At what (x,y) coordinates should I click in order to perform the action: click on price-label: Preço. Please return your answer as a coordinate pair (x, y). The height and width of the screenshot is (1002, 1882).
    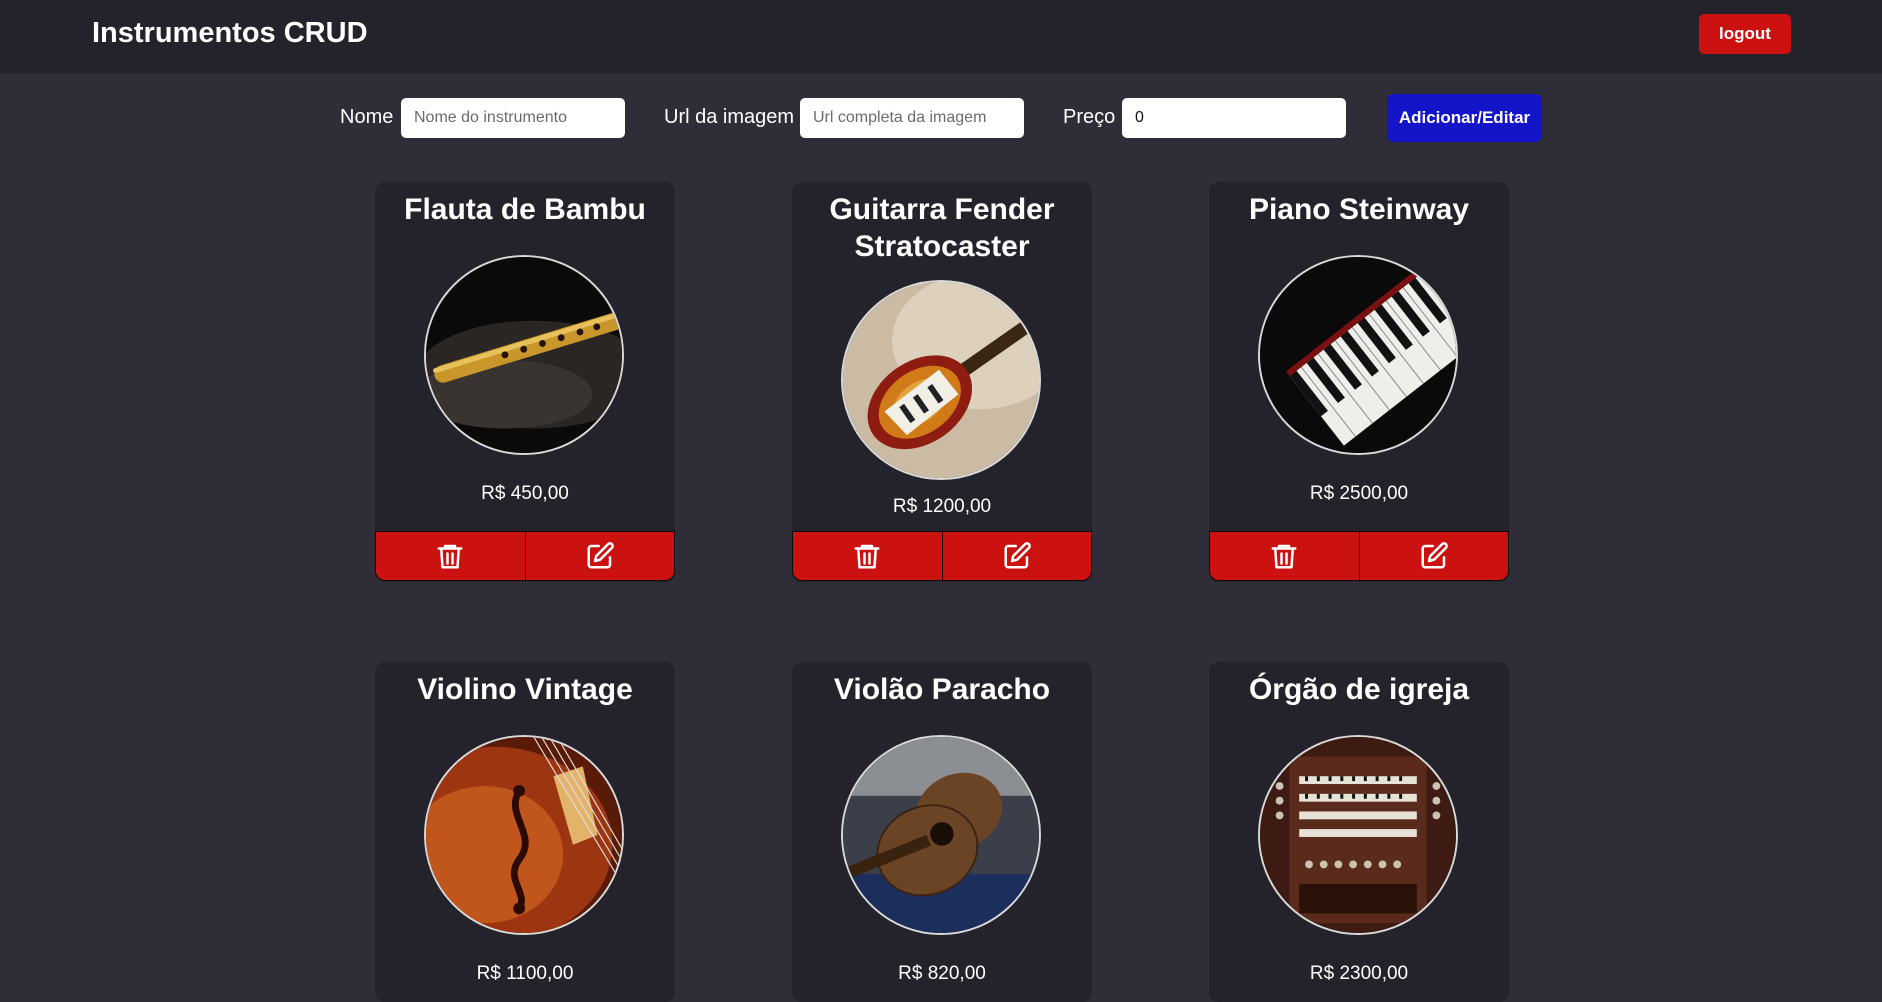
    Looking at the image, I should click on (1089, 117).